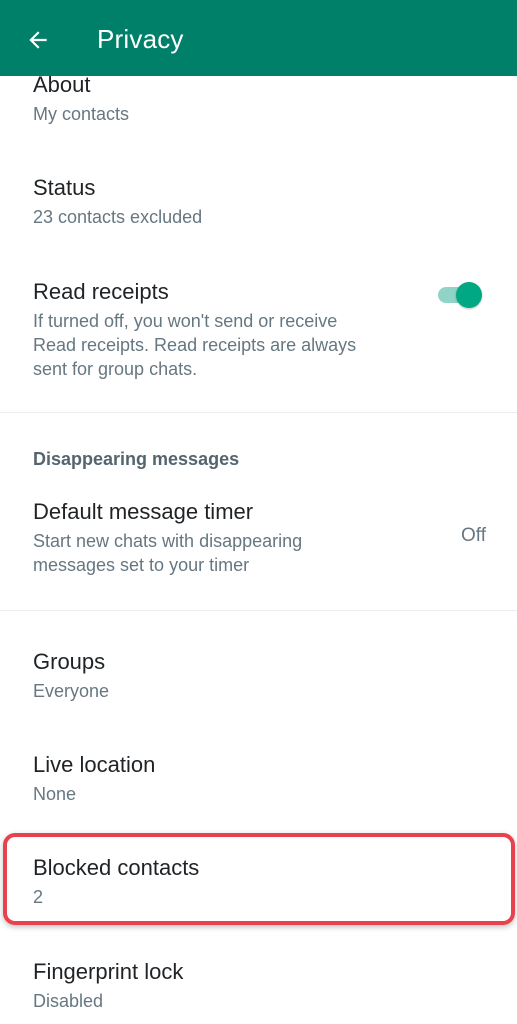 This screenshot has height=1024, width=517. I want to click on setting-about-value: My contacts, so click(81, 114).